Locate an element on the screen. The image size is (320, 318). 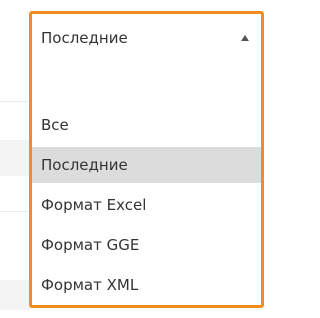
dropdown-selected-value: Последние is located at coordinates (84, 38).